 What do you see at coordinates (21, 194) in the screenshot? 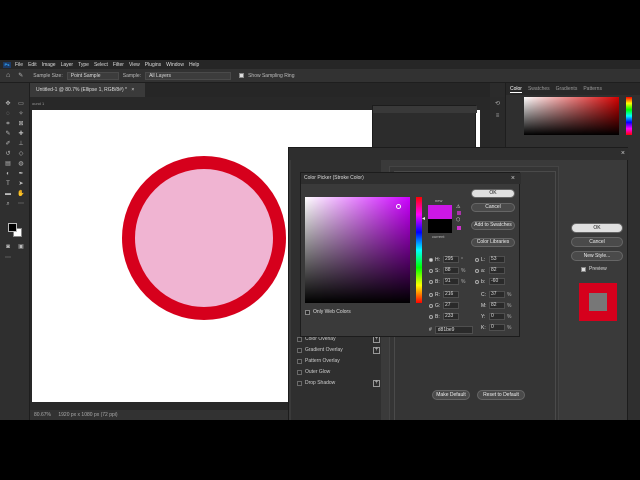
I see `hand-icon: ✋` at bounding box center [21, 194].